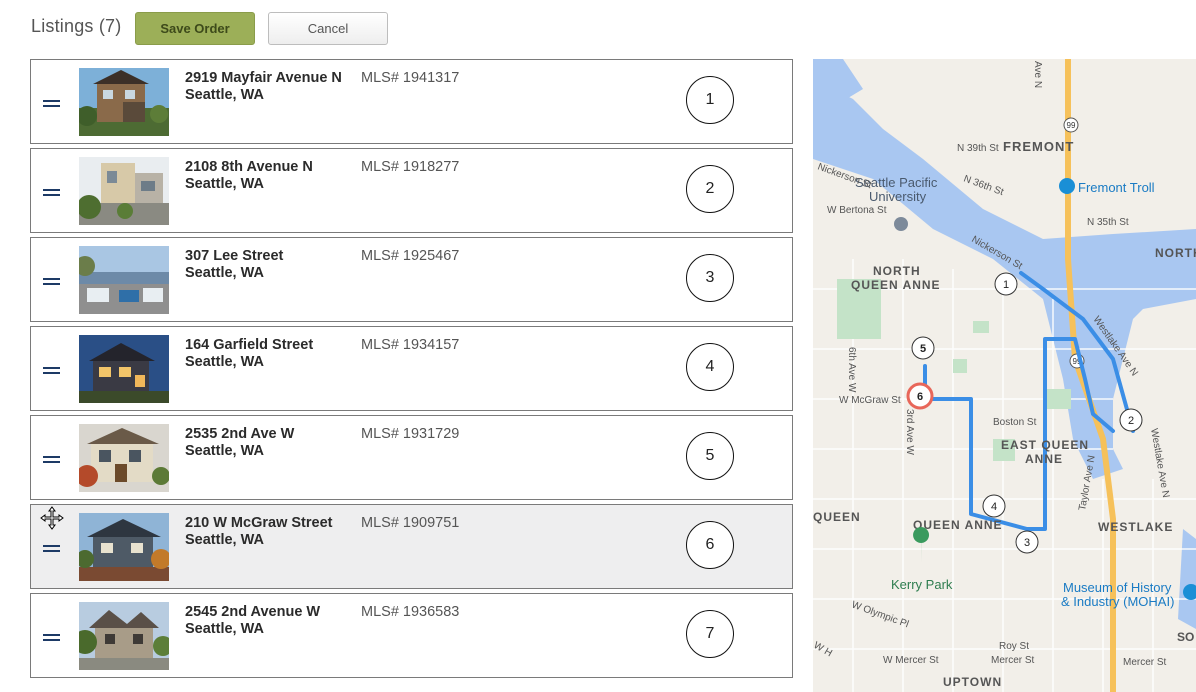 The image size is (1196, 692). What do you see at coordinates (710, 634) in the screenshot?
I see `order-number: 7` at bounding box center [710, 634].